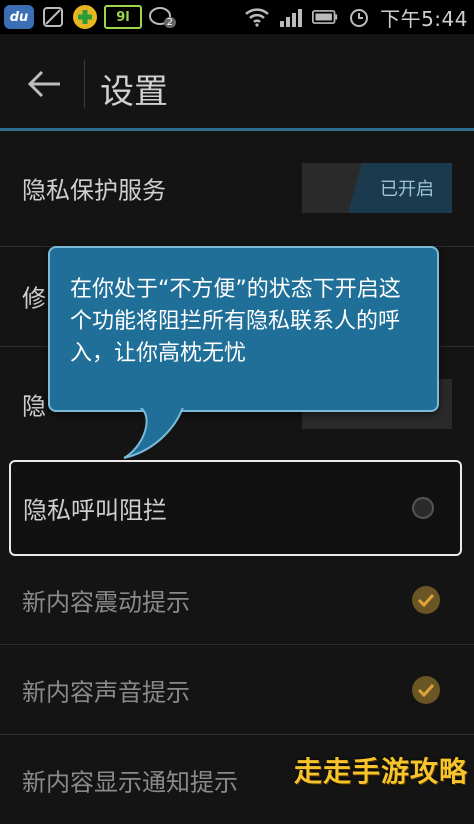  What do you see at coordinates (53, 17) in the screenshot?
I see `no-signal-icon` at bounding box center [53, 17].